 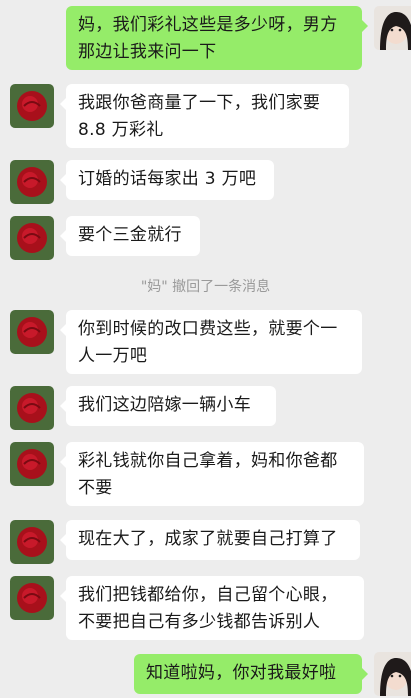 What do you see at coordinates (208, 595) in the screenshot?
I see `message-text-line: 我们把钱都给你，自己留个心眼，` at bounding box center [208, 595].